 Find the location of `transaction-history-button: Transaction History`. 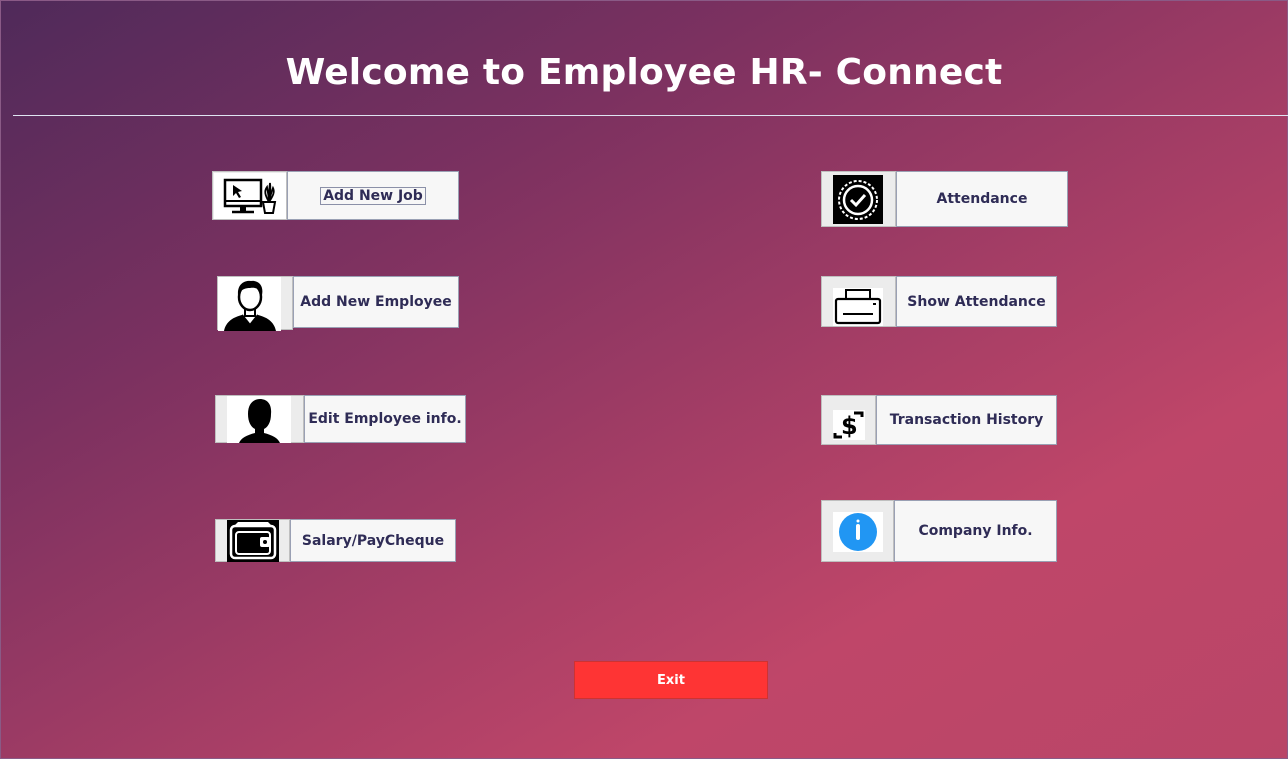

transaction-history-button: Transaction History is located at coordinates (966, 420).